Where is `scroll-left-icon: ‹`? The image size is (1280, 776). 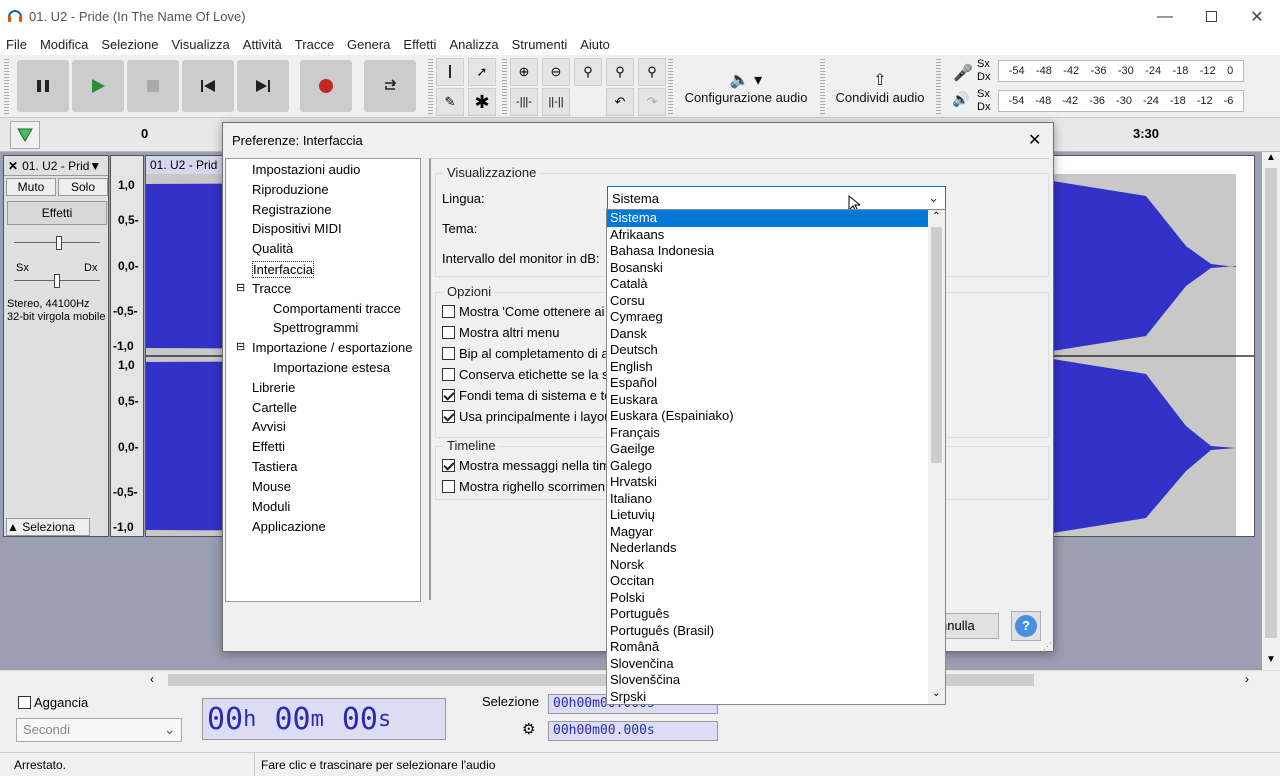 scroll-left-icon: ‹ is located at coordinates (152, 679).